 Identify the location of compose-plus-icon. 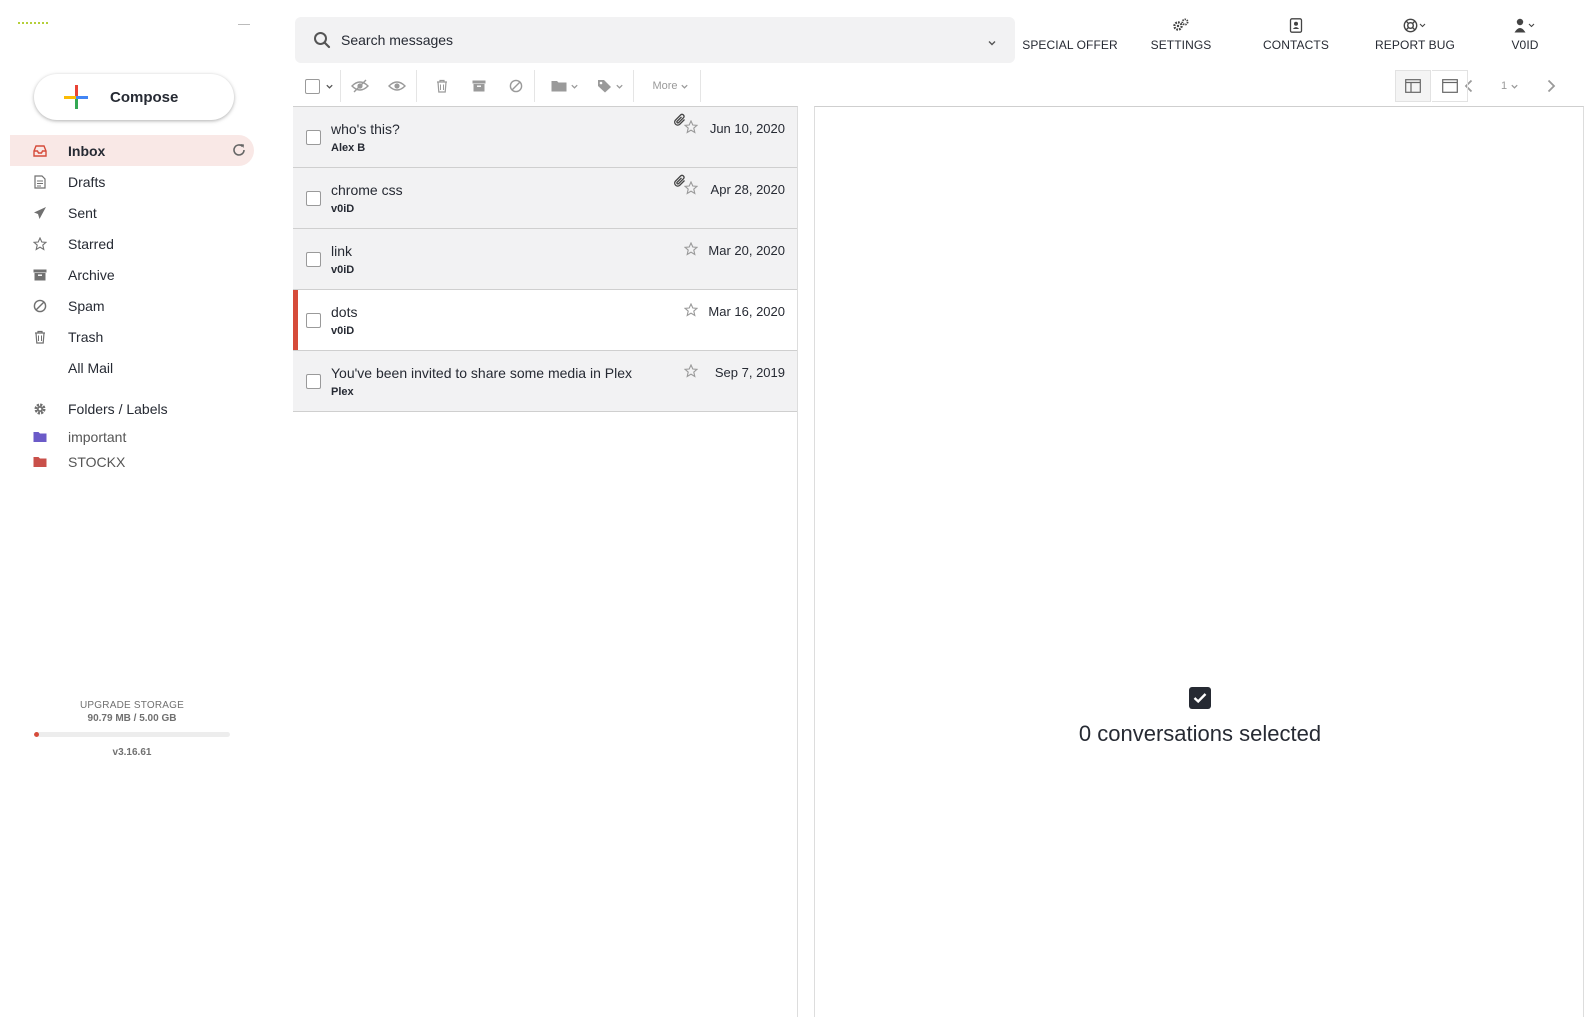
(76, 97).